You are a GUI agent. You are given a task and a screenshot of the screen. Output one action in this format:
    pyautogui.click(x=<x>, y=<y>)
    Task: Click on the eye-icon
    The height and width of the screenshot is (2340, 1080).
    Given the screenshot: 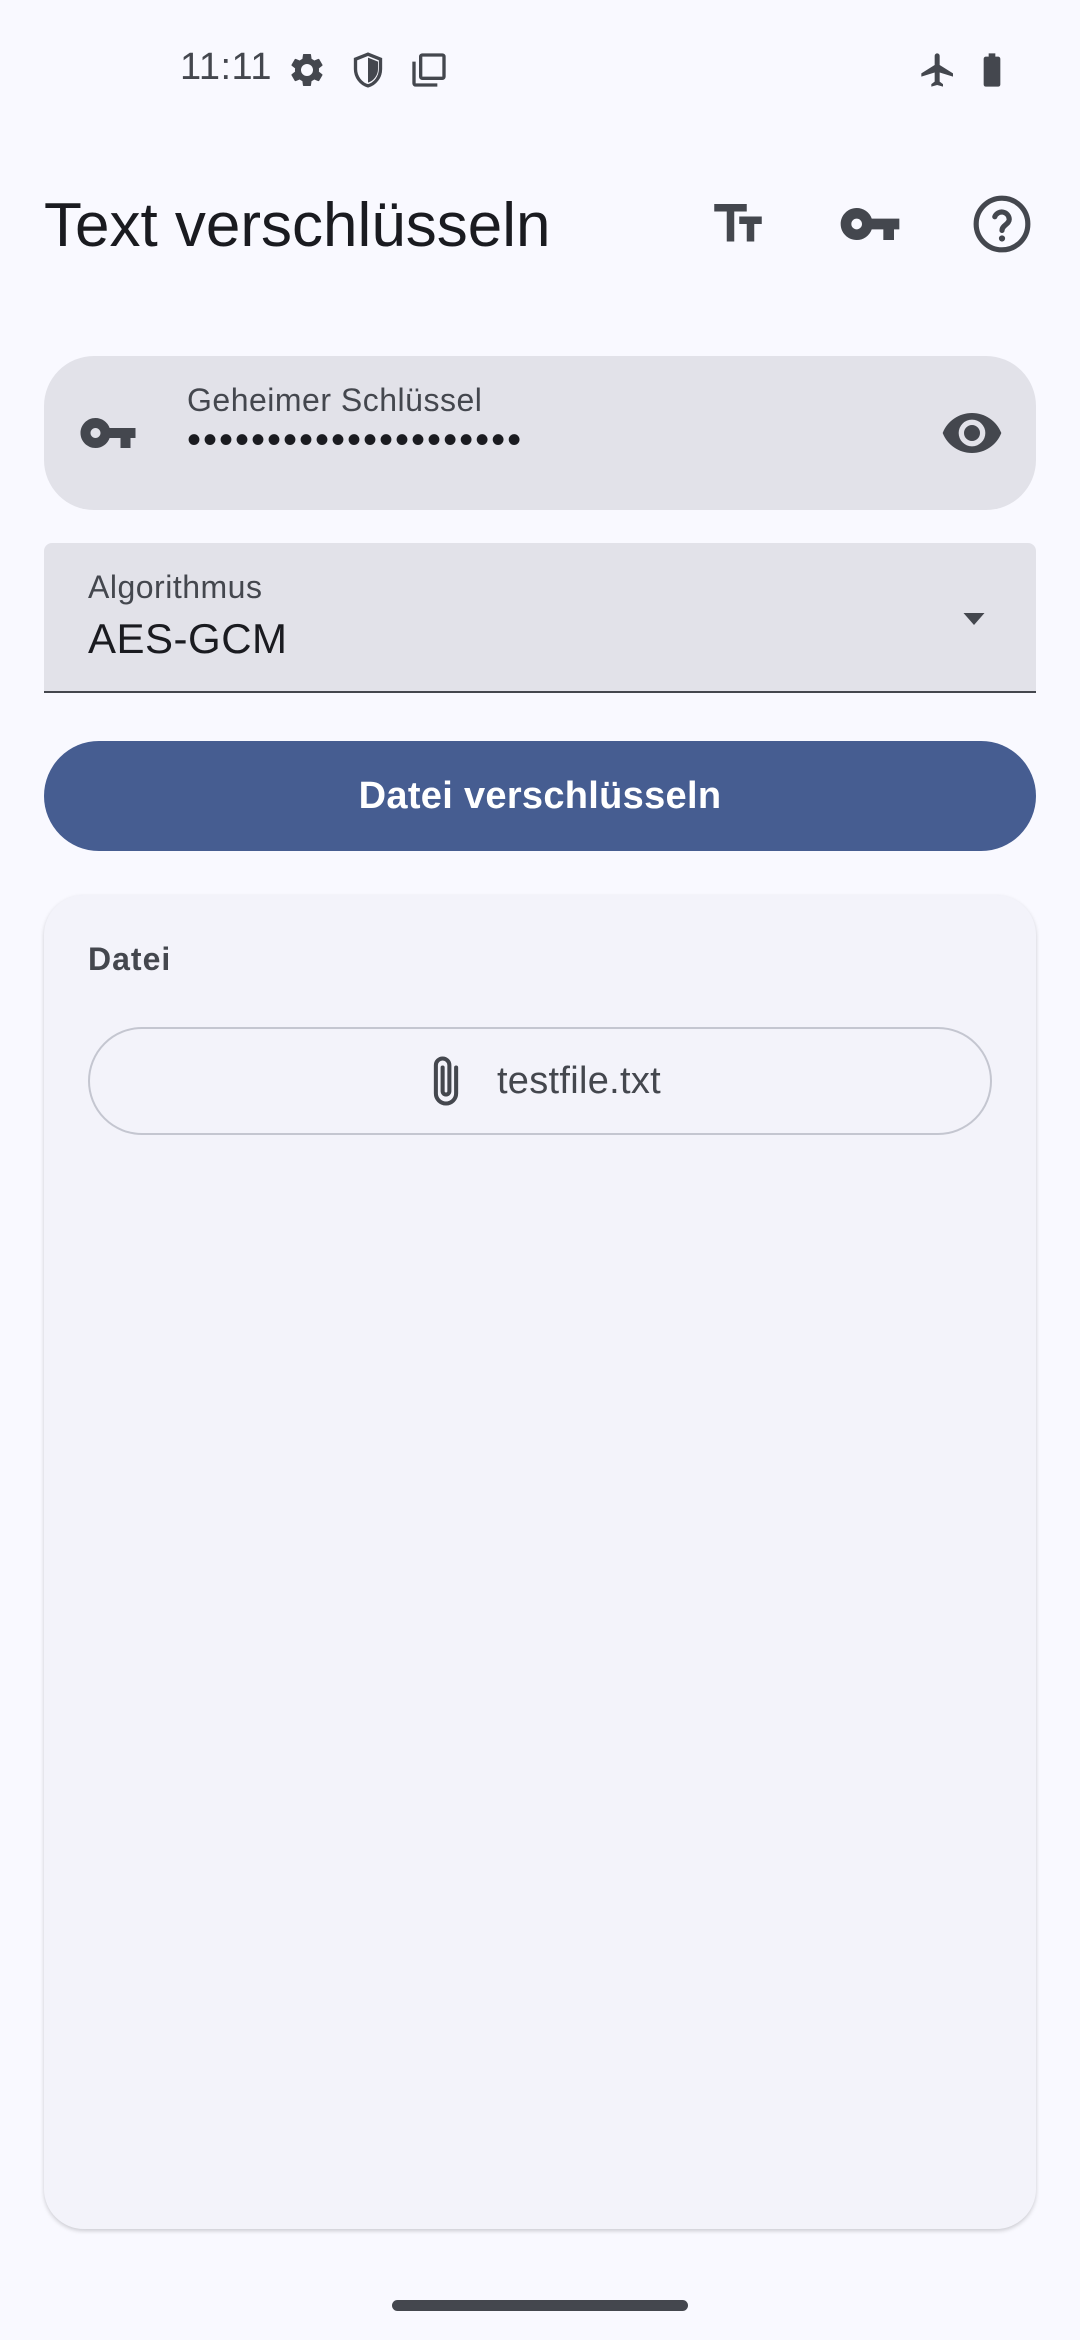 What is the action you would take?
    pyautogui.click(x=972, y=433)
    